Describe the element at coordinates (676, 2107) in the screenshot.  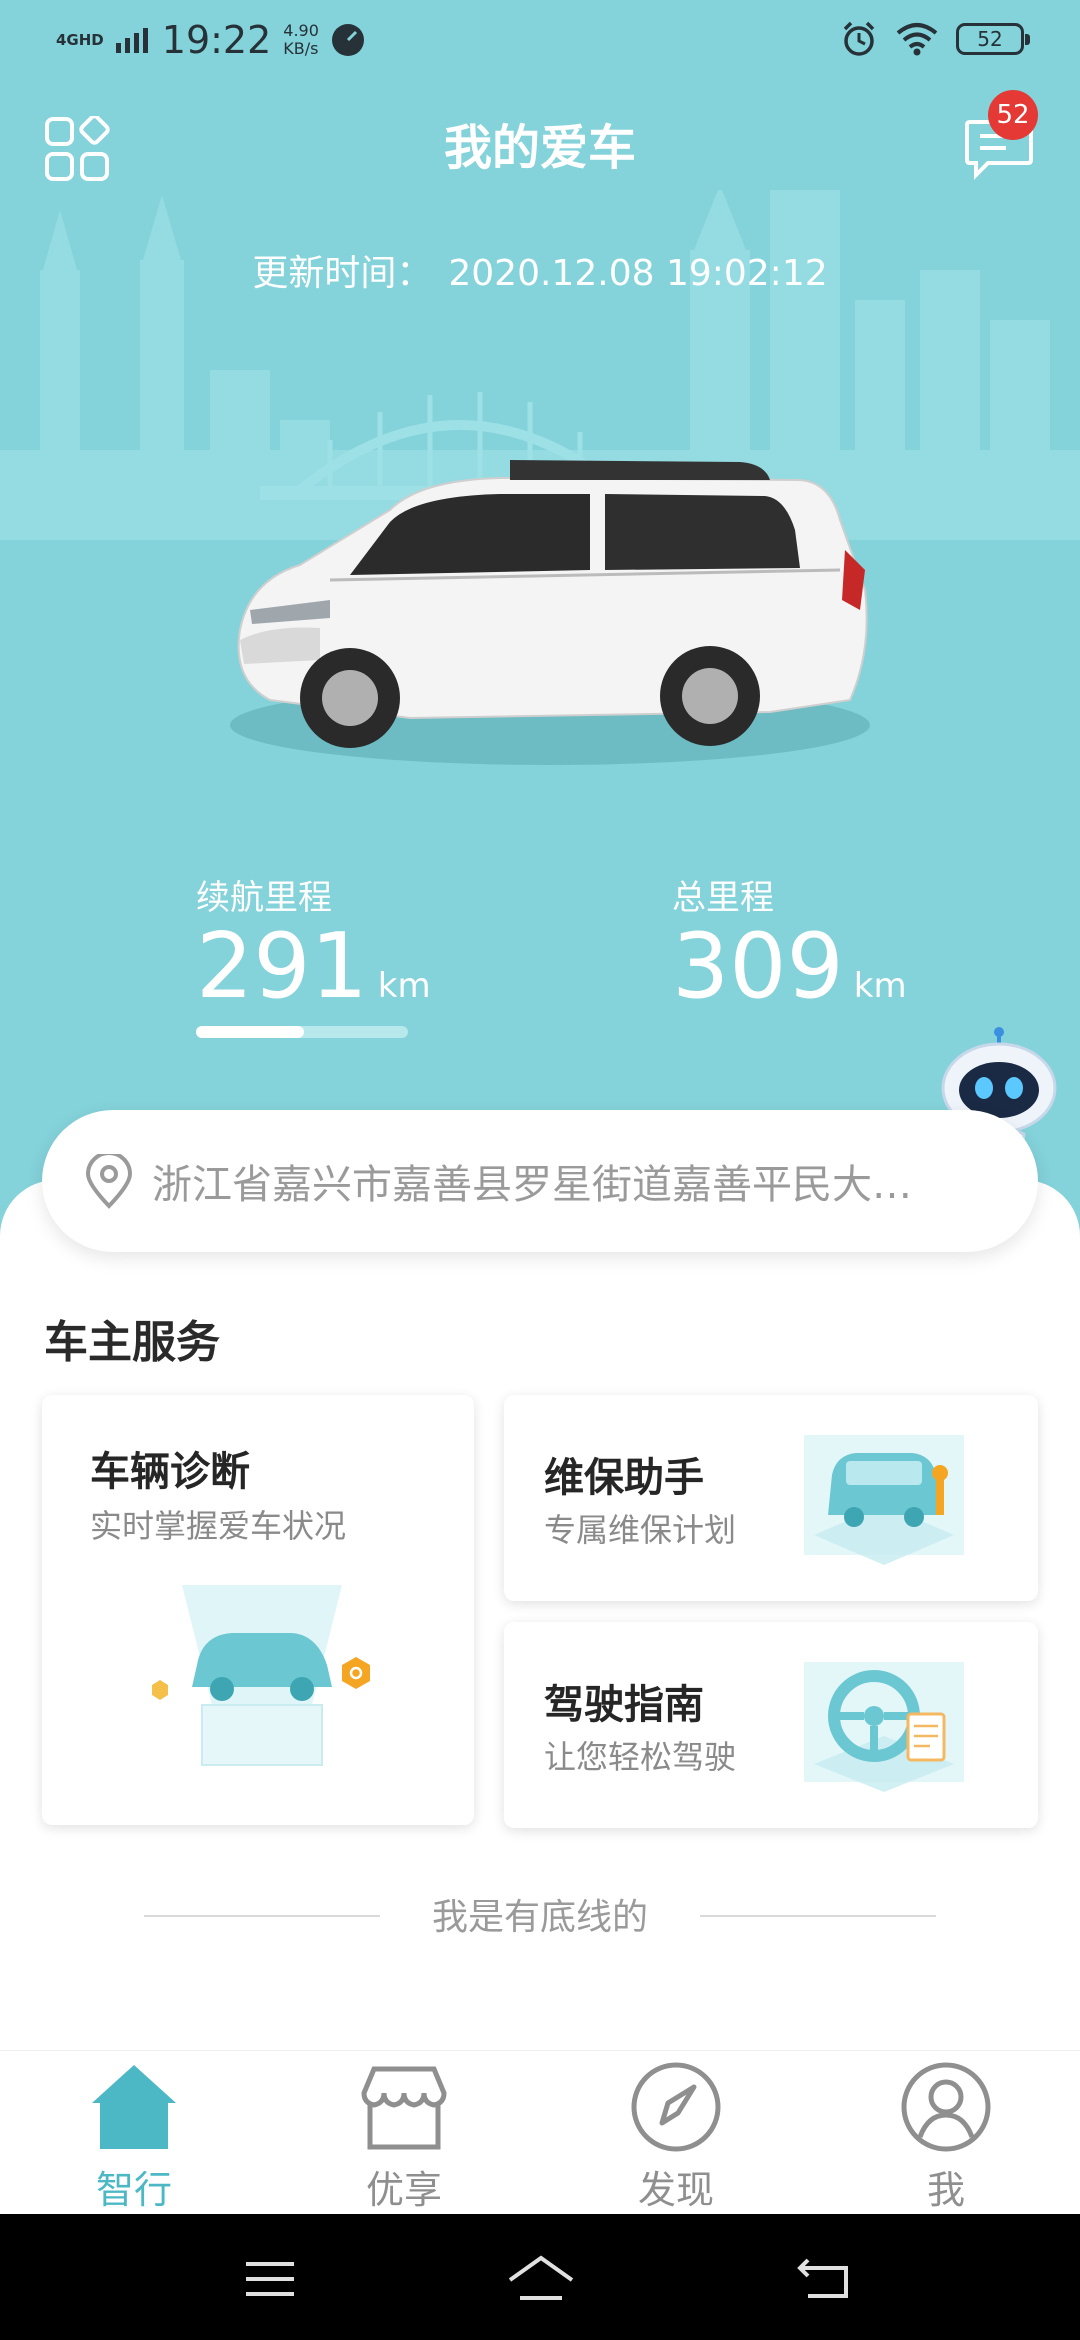
I see `compass-icon` at that location.